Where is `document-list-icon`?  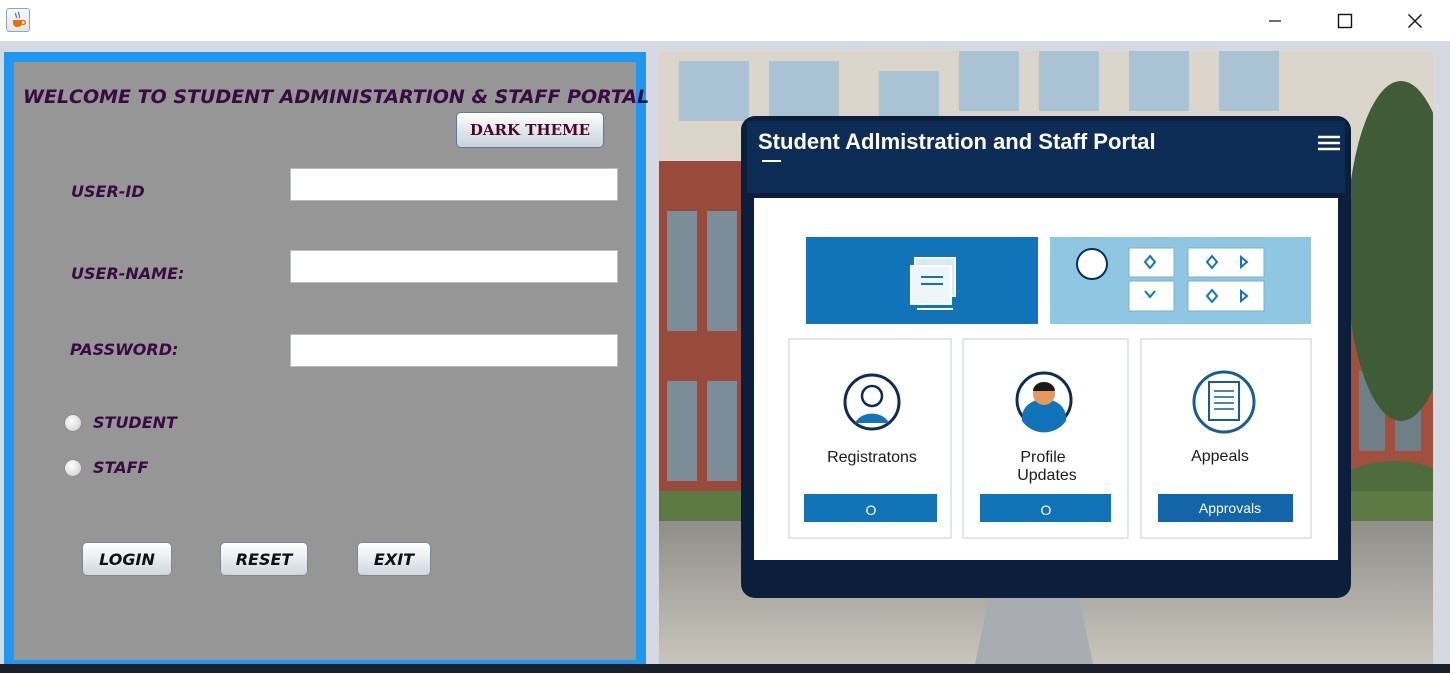 document-list-icon is located at coordinates (1224, 402).